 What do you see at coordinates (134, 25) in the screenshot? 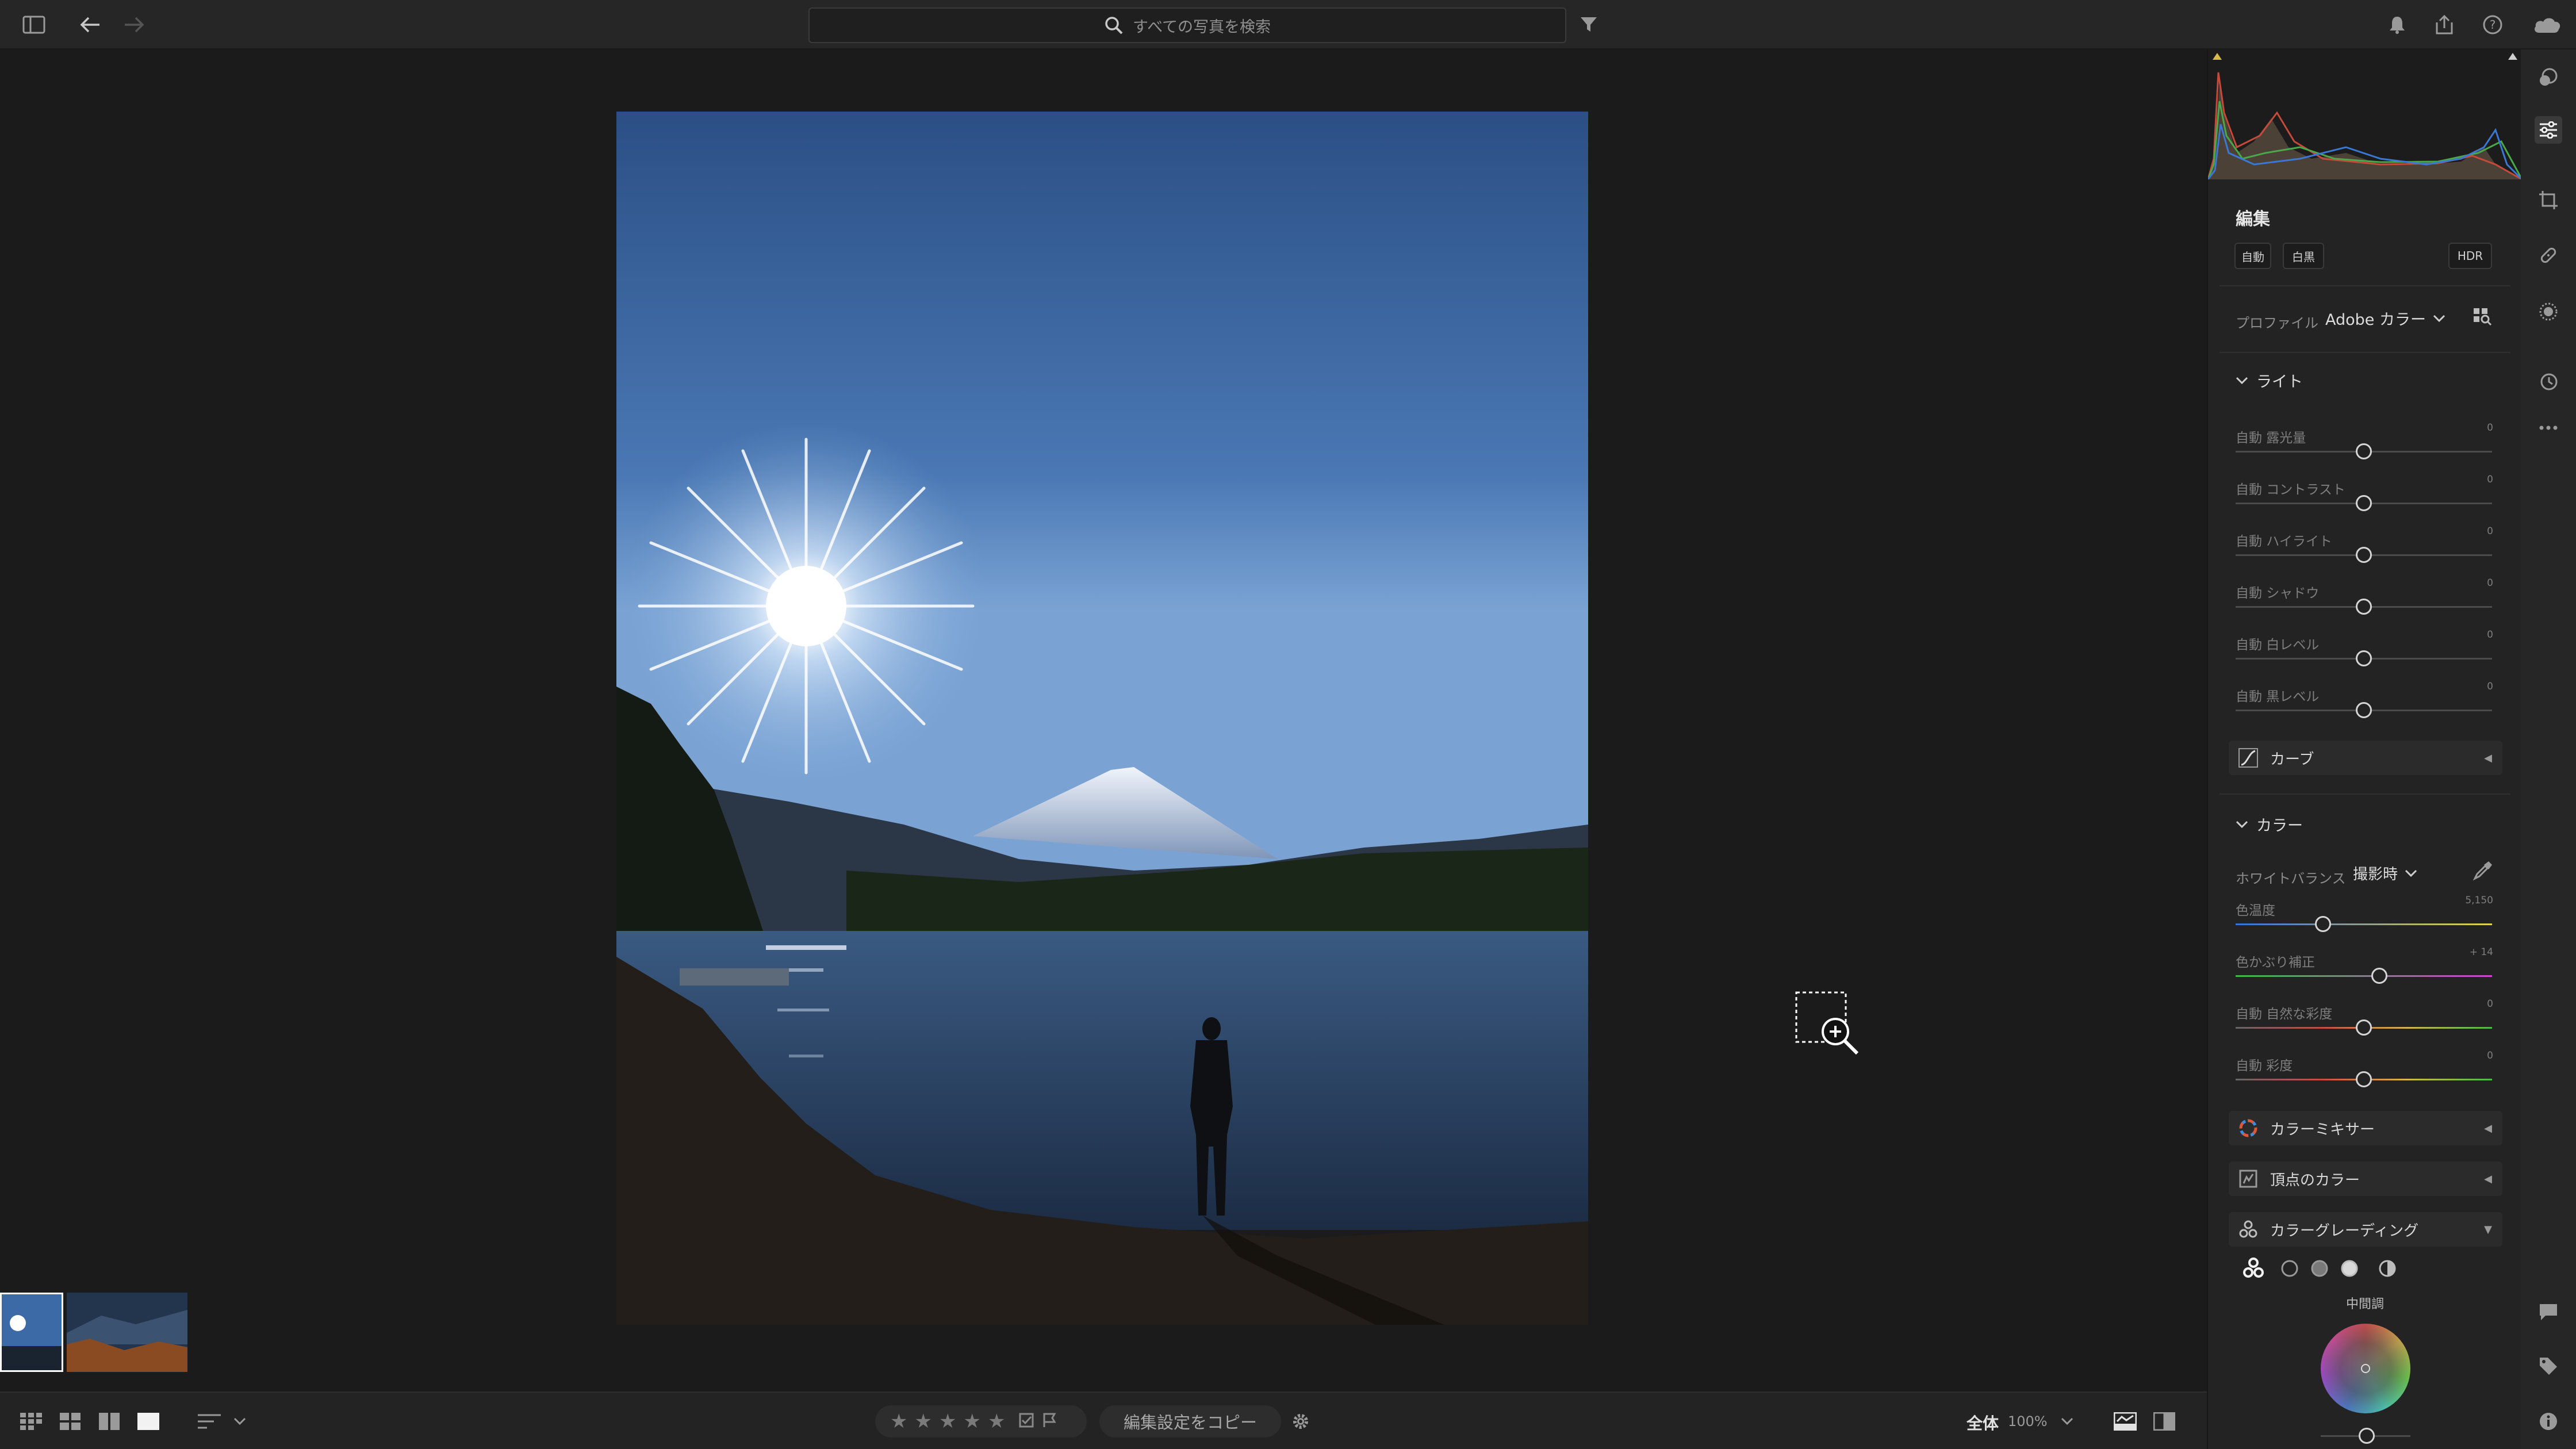
I see `forward-arrow-icon` at bounding box center [134, 25].